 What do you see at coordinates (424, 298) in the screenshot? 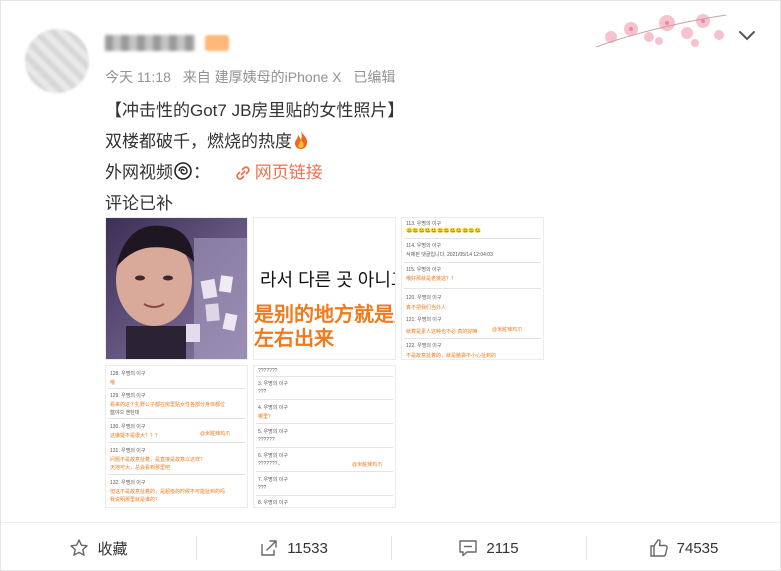
I see `comment-row: 120. 우명의 이구` at bounding box center [424, 298].